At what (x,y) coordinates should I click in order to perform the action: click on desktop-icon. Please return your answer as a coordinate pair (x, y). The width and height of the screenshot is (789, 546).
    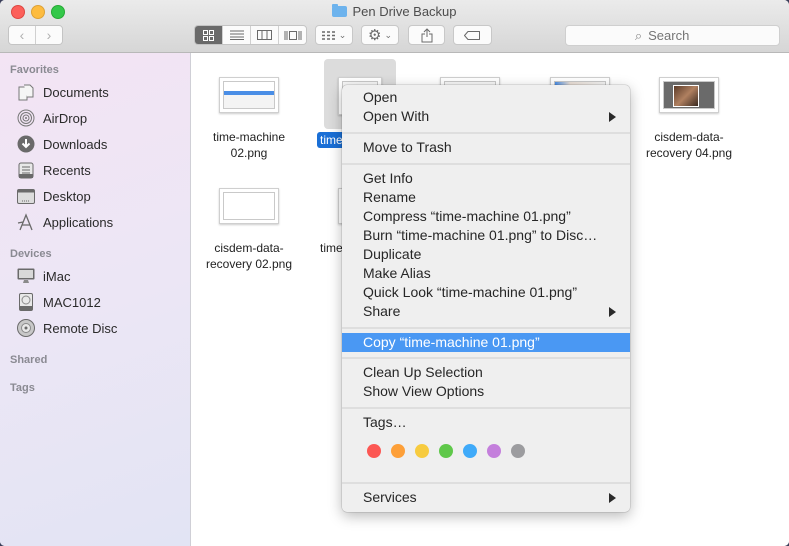
    Looking at the image, I should click on (26, 196).